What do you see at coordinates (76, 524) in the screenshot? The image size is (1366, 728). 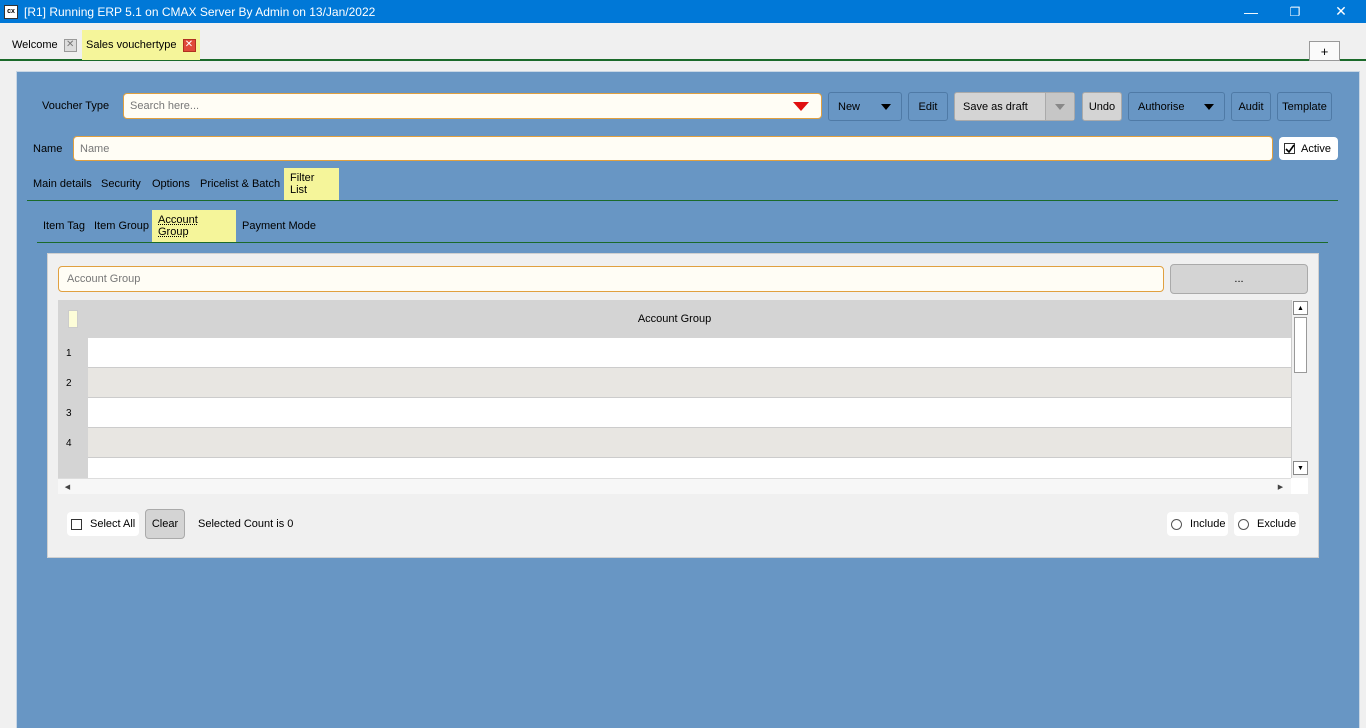 I see `checkbox-icon` at bounding box center [76, 524].